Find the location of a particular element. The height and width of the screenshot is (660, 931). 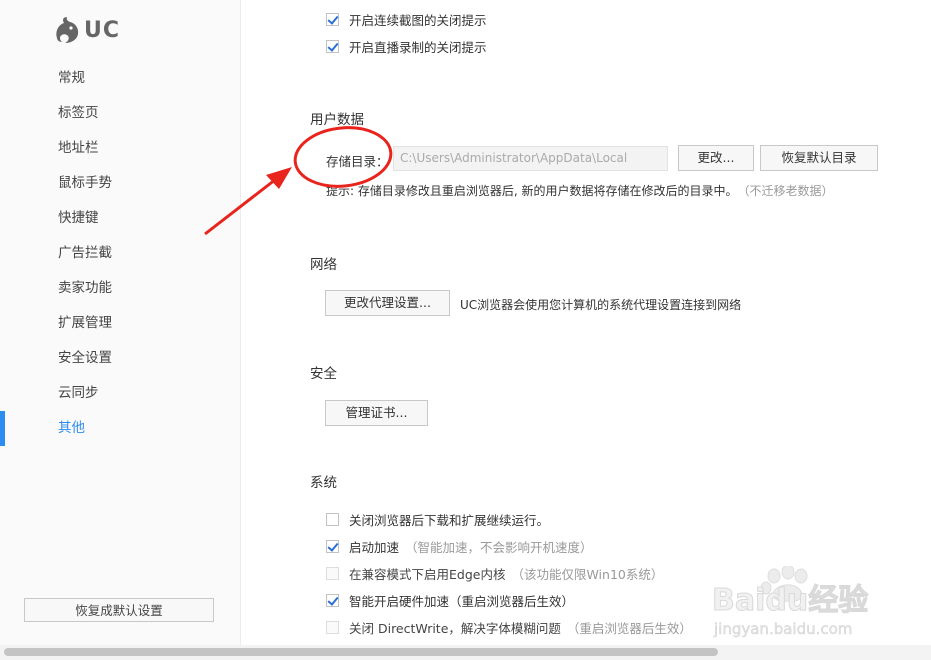

restore-dir-button: 恢复默认目录 is located at coordinates (819, 158).